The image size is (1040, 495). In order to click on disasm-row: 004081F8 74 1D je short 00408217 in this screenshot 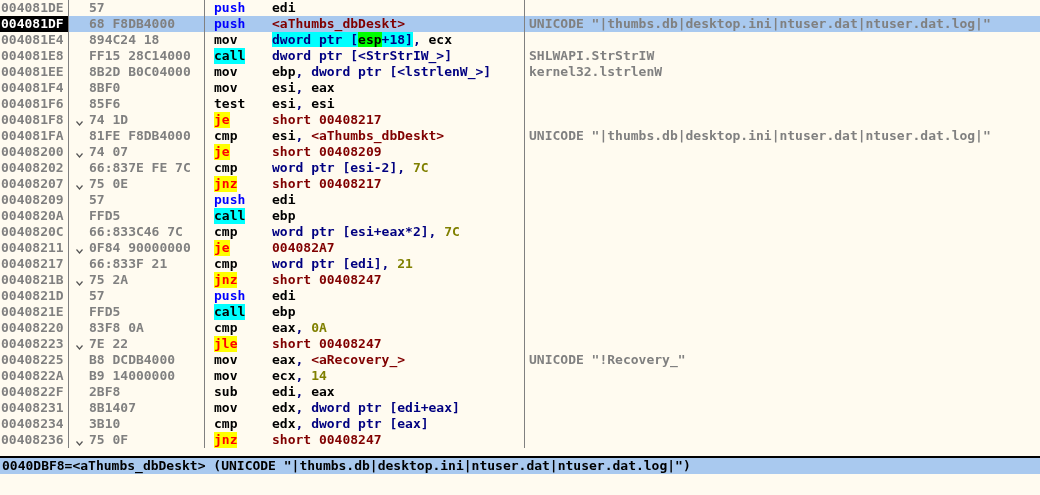, I will do `click(520, 120)`.